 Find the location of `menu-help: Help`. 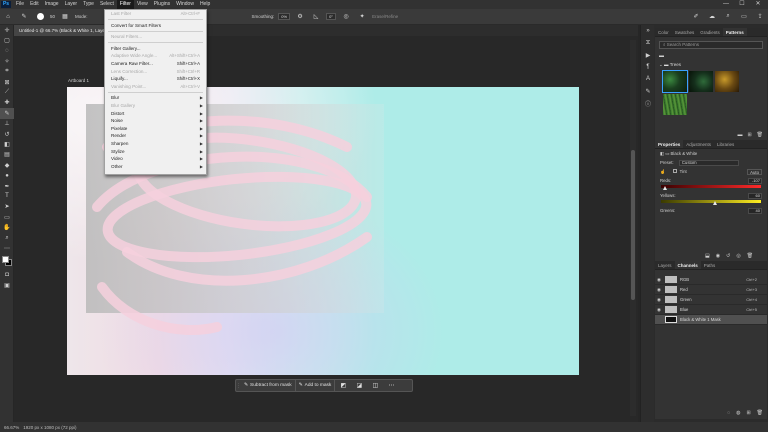

menu-help: Help is located at coordinates (205, 4).